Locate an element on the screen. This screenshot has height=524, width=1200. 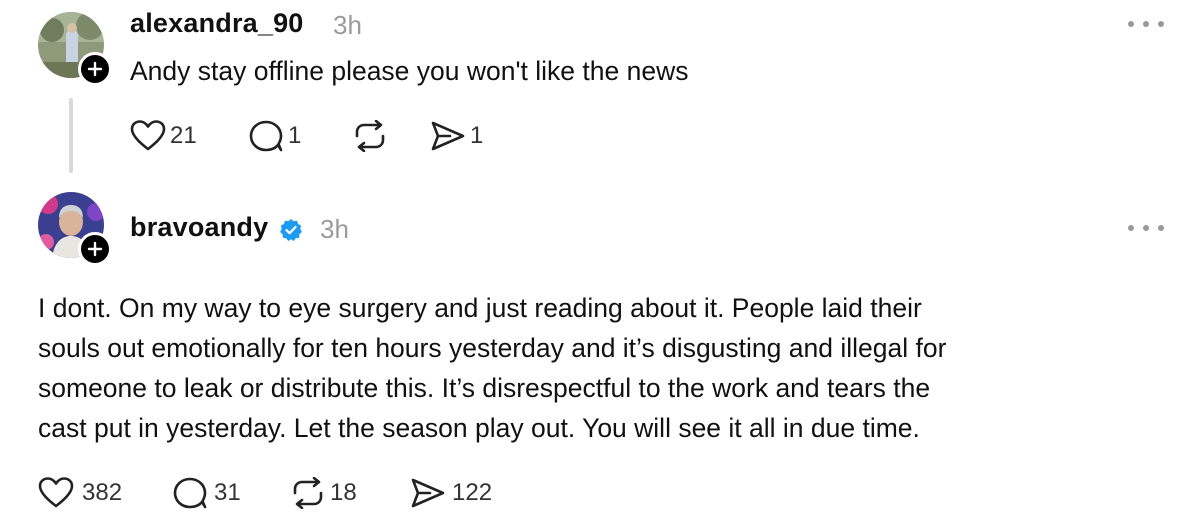
verified-badge-icon is located at coordinates (291, 230).